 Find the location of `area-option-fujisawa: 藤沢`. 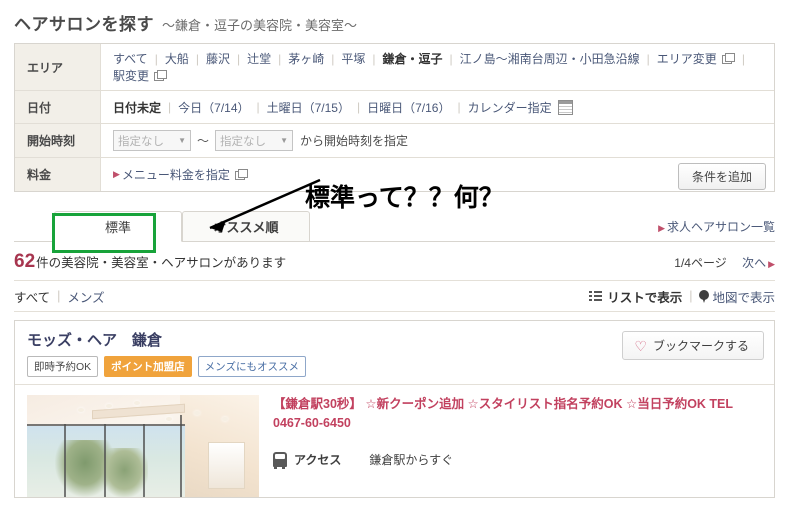

area-option-fujisawa: 藤沢 is located at coordinates (218, 58).